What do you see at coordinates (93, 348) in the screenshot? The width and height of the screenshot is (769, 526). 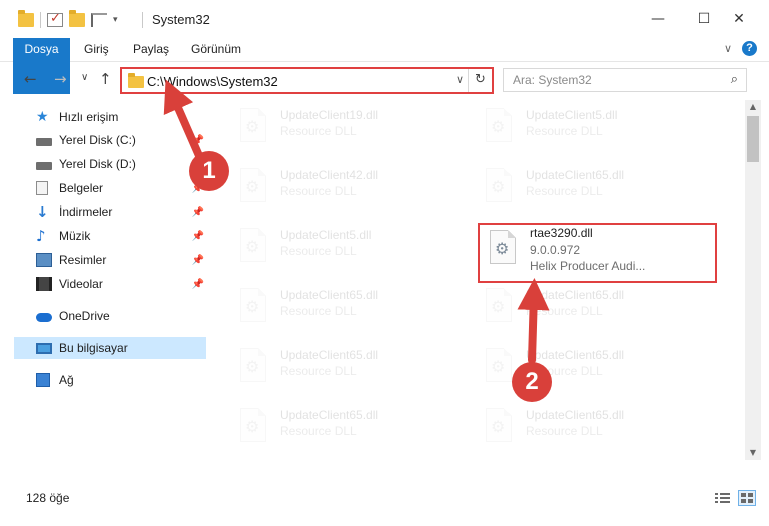 I see `sidebar-item-label: Bu bilgisayar` at bounding box center [93, 348].